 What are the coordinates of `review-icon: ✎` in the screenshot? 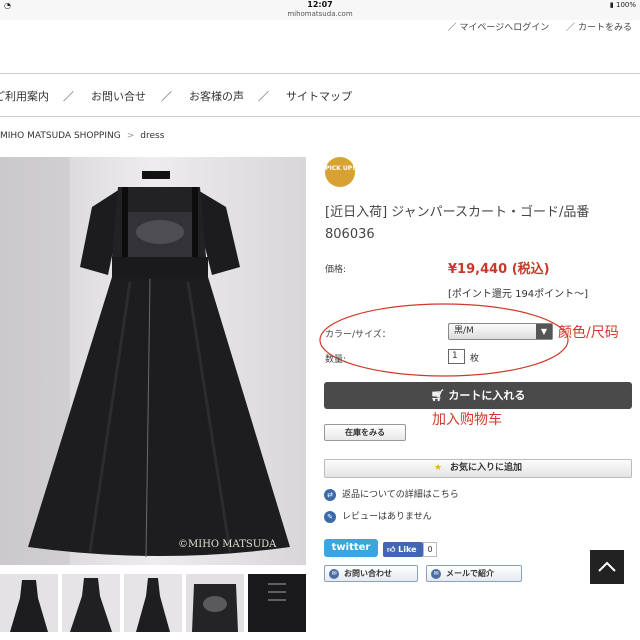 It's located at (330, 516).